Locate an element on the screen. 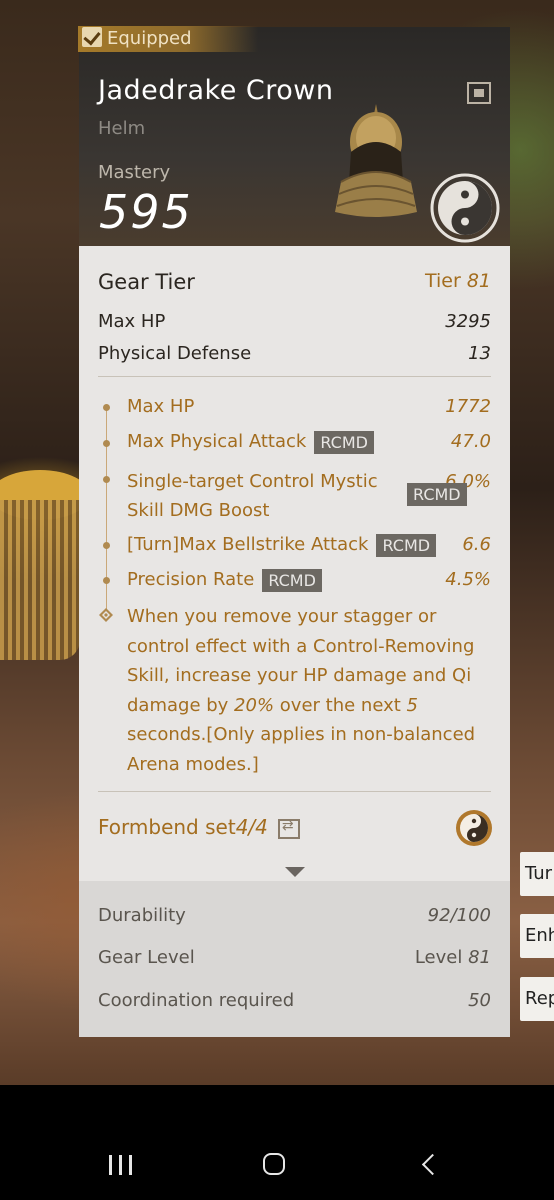 This screenshot has width=554, height=1200. effect-text-2: over the next is located at coordinates (340, 705).